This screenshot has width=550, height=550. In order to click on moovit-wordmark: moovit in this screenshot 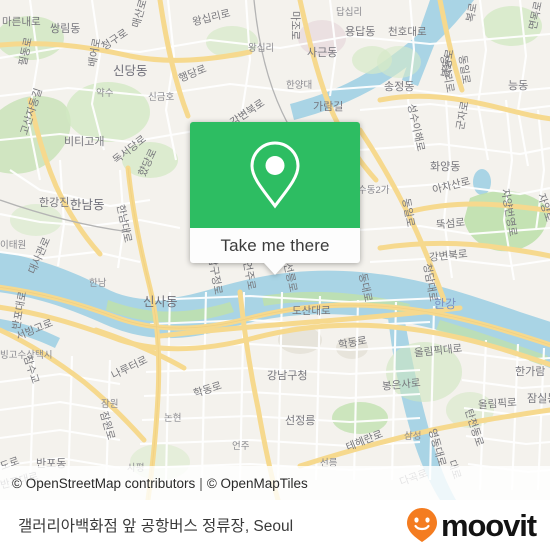, I will do `click(488, 525)`.